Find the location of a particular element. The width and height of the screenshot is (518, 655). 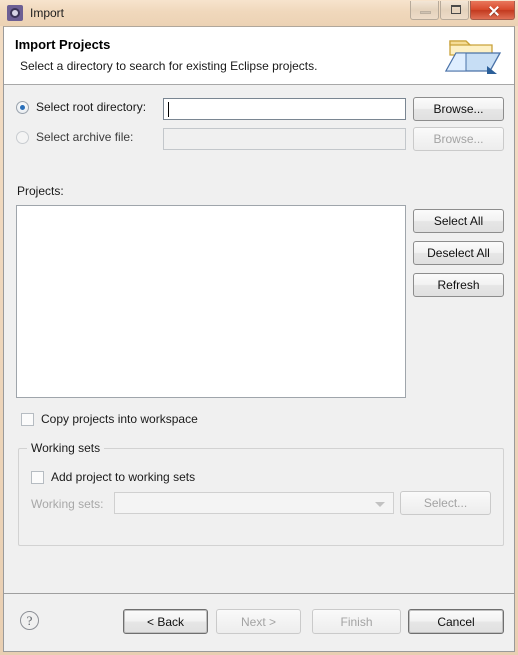

working-sets-field-label: Working sets: is located at coordinates (67, 504).